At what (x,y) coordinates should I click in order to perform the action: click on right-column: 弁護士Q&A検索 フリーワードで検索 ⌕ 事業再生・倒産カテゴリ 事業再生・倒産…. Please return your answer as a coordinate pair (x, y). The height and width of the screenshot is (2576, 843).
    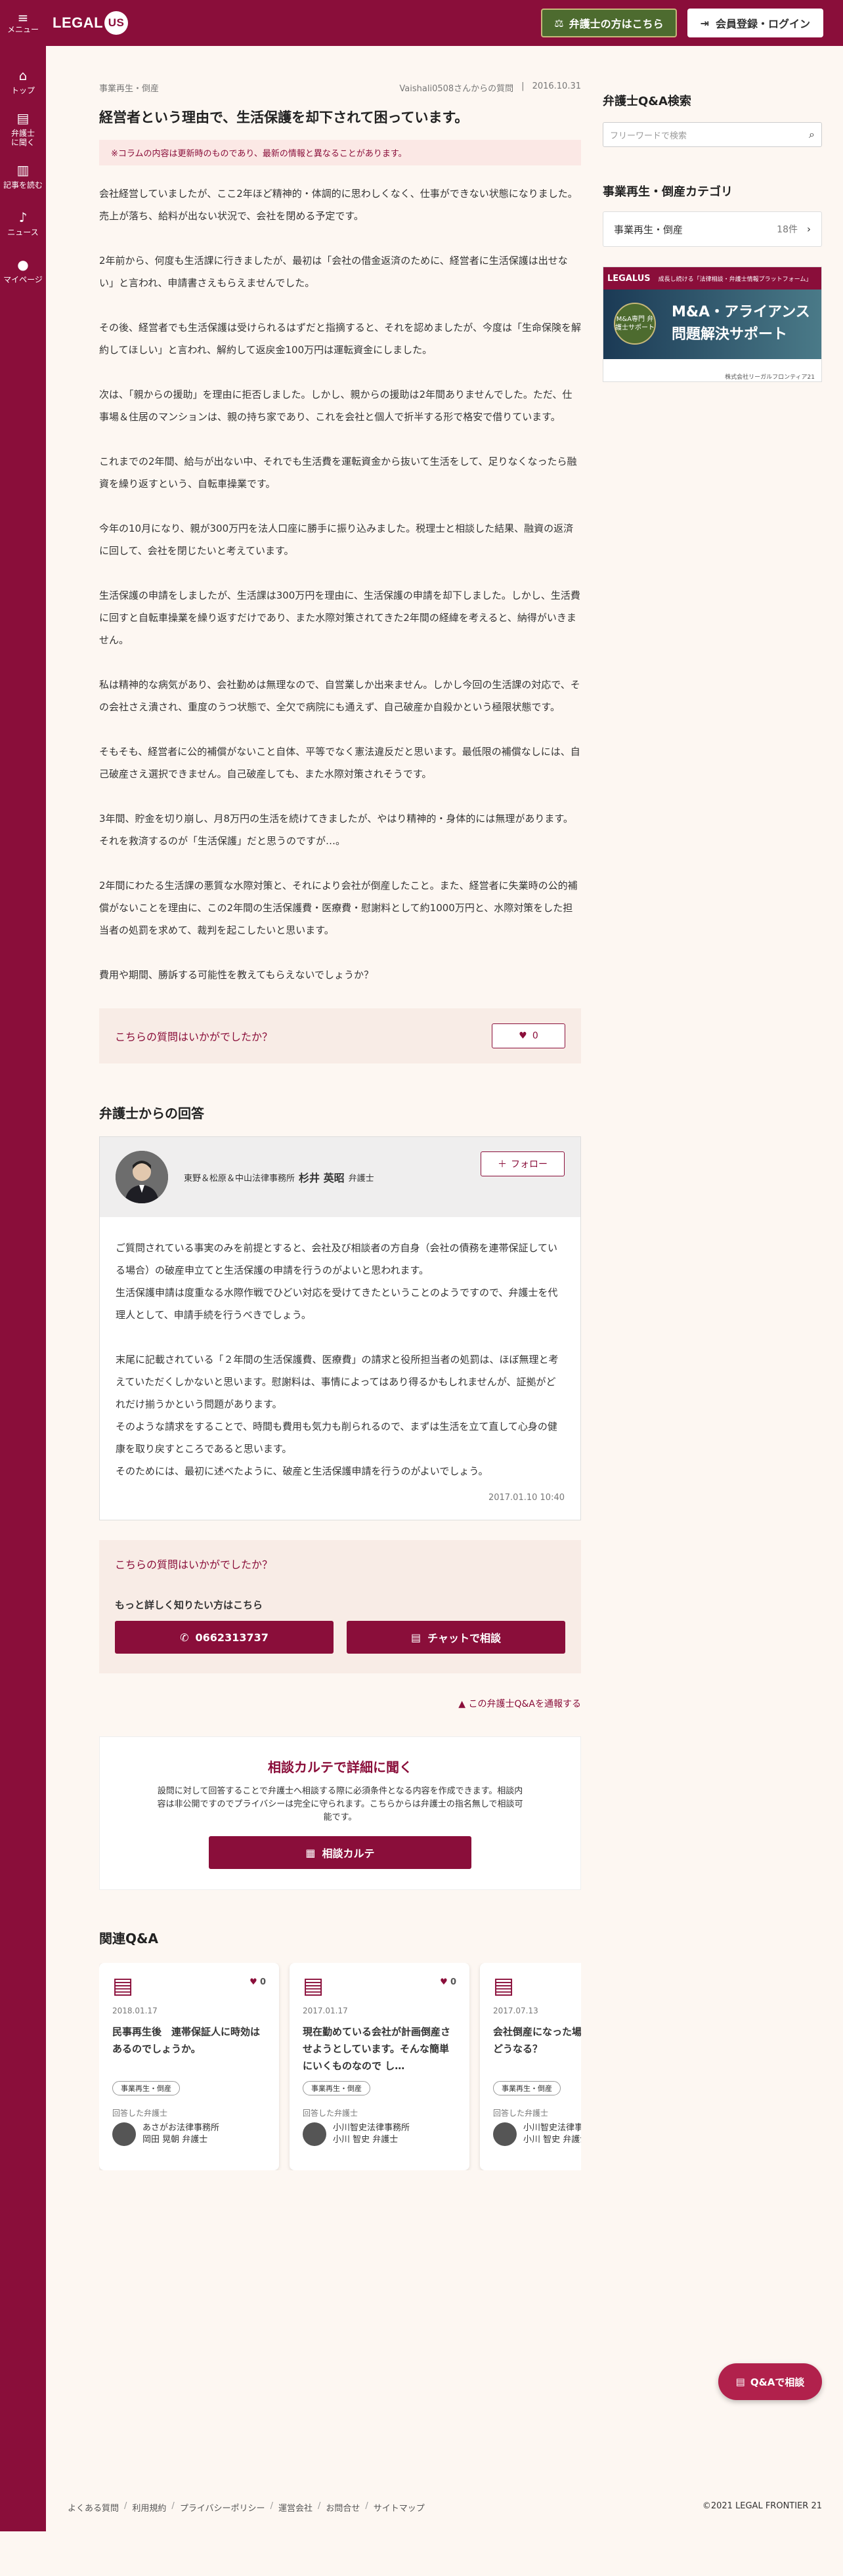
    Looking at the image, I should click on (712, 237).